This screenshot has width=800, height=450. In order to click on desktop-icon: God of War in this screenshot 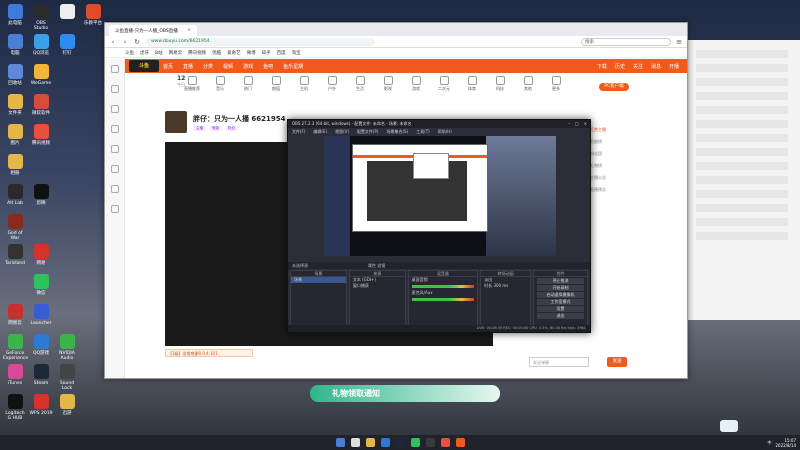, I will do `click(15, 227)`.